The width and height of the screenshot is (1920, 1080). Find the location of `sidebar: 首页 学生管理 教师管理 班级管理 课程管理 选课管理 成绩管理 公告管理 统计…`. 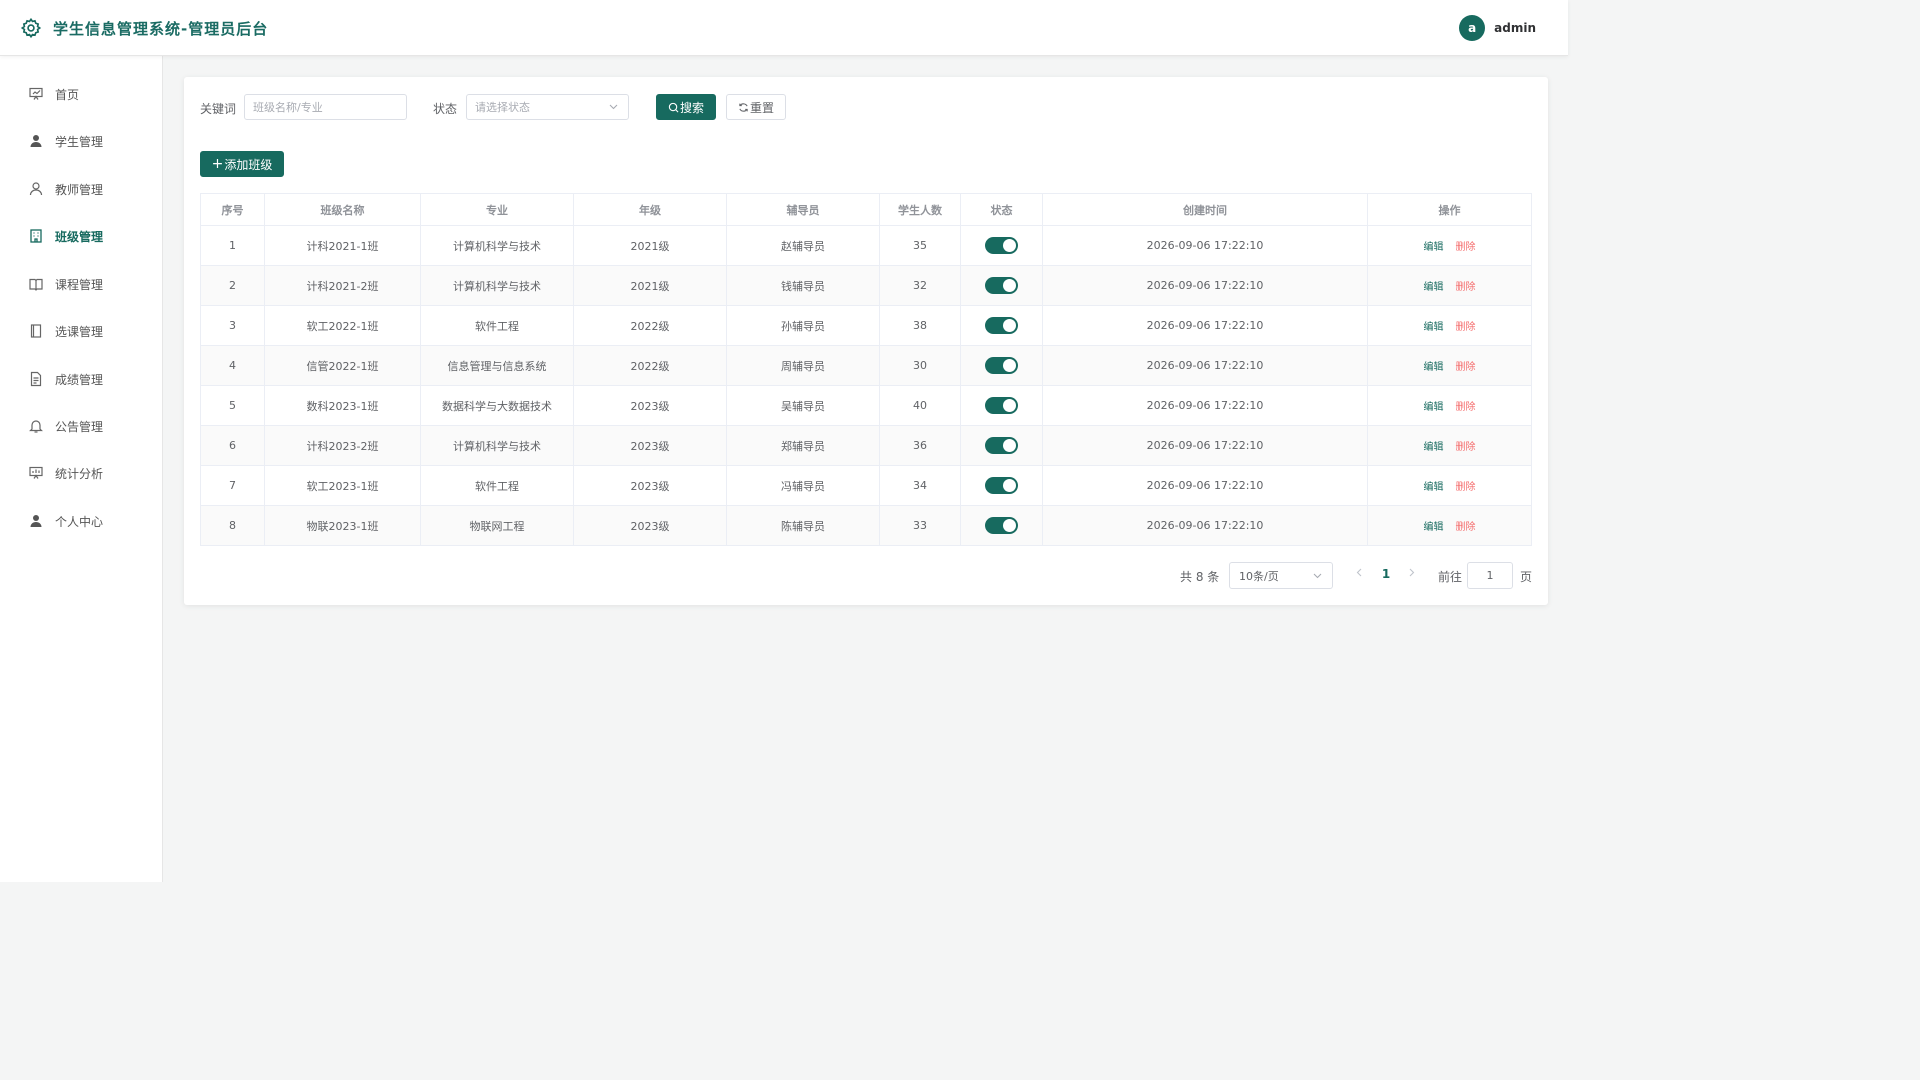

sidebar: 首页 学生管理 教师管理 班级管理 课程管理 选课管理 成绩管理 公告管理 统计… is located at coordinates (81, 469).